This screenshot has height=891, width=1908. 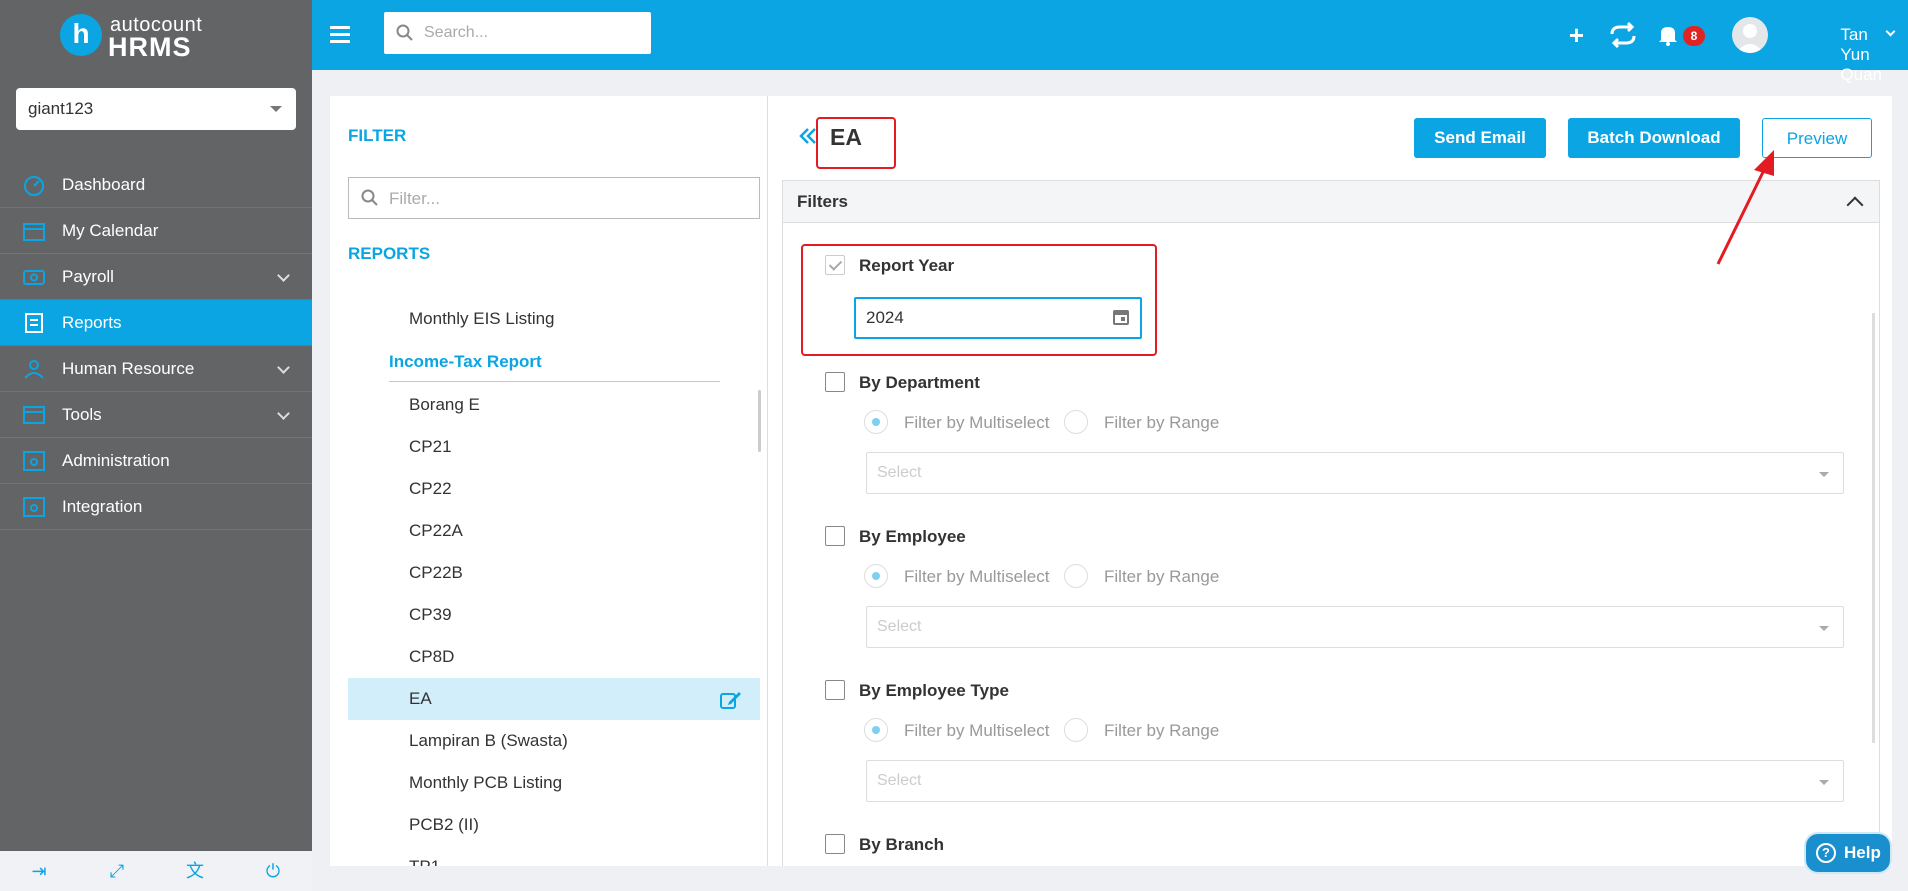 What do you see at coordinates (156, 461) in the screenshot?
I see `sidebar-item-administration: Administration` at bounding box center [156, 461].